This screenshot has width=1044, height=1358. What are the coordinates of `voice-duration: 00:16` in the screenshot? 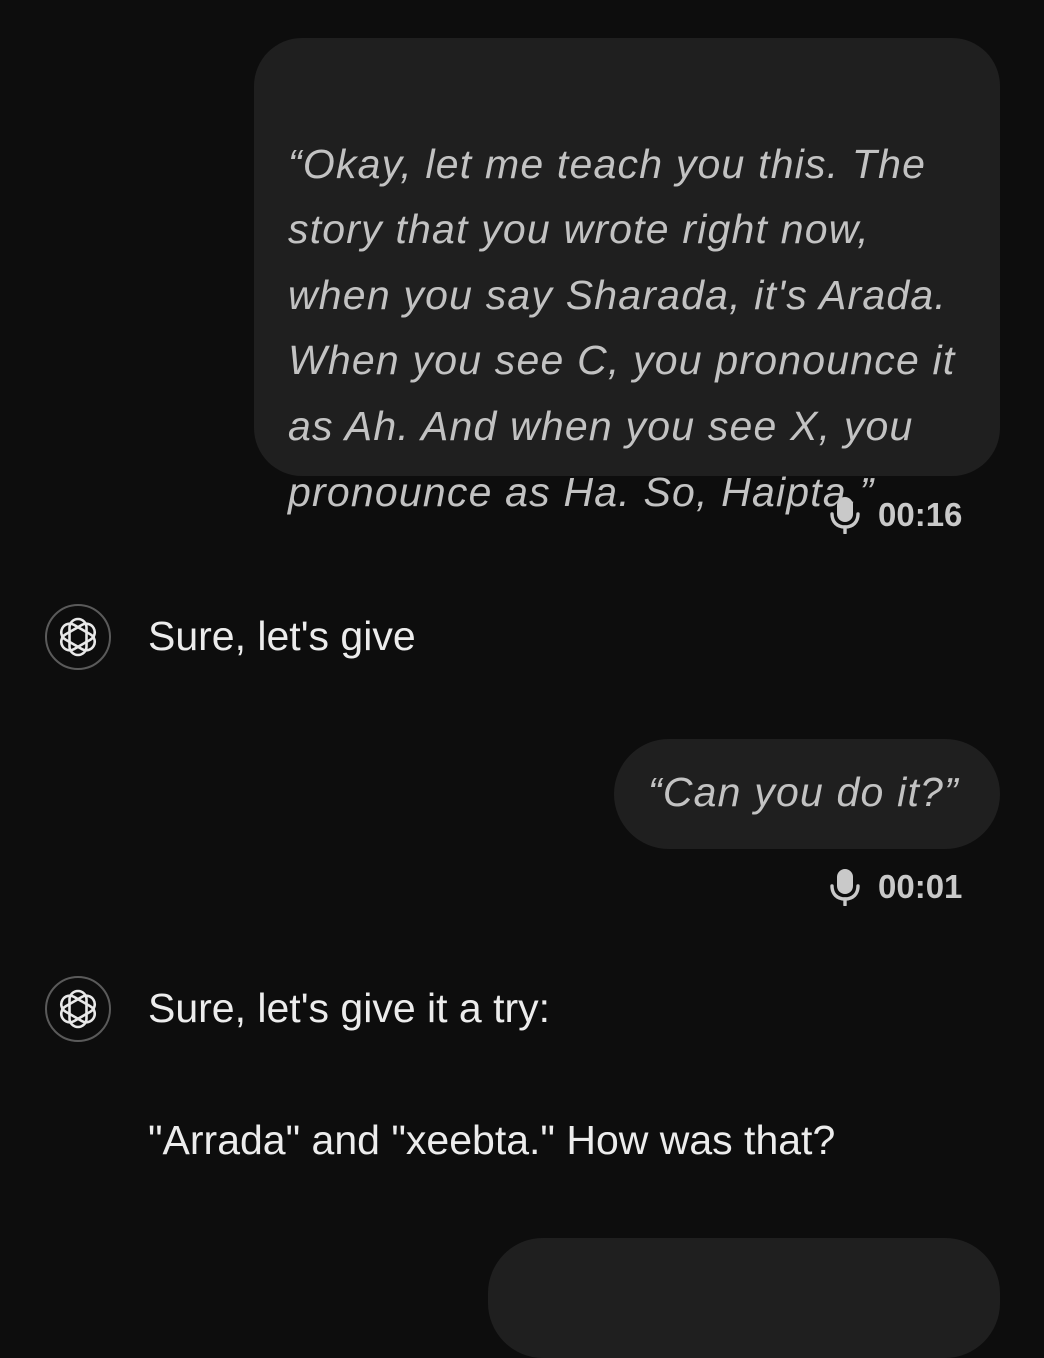 It's located at (920, 514).